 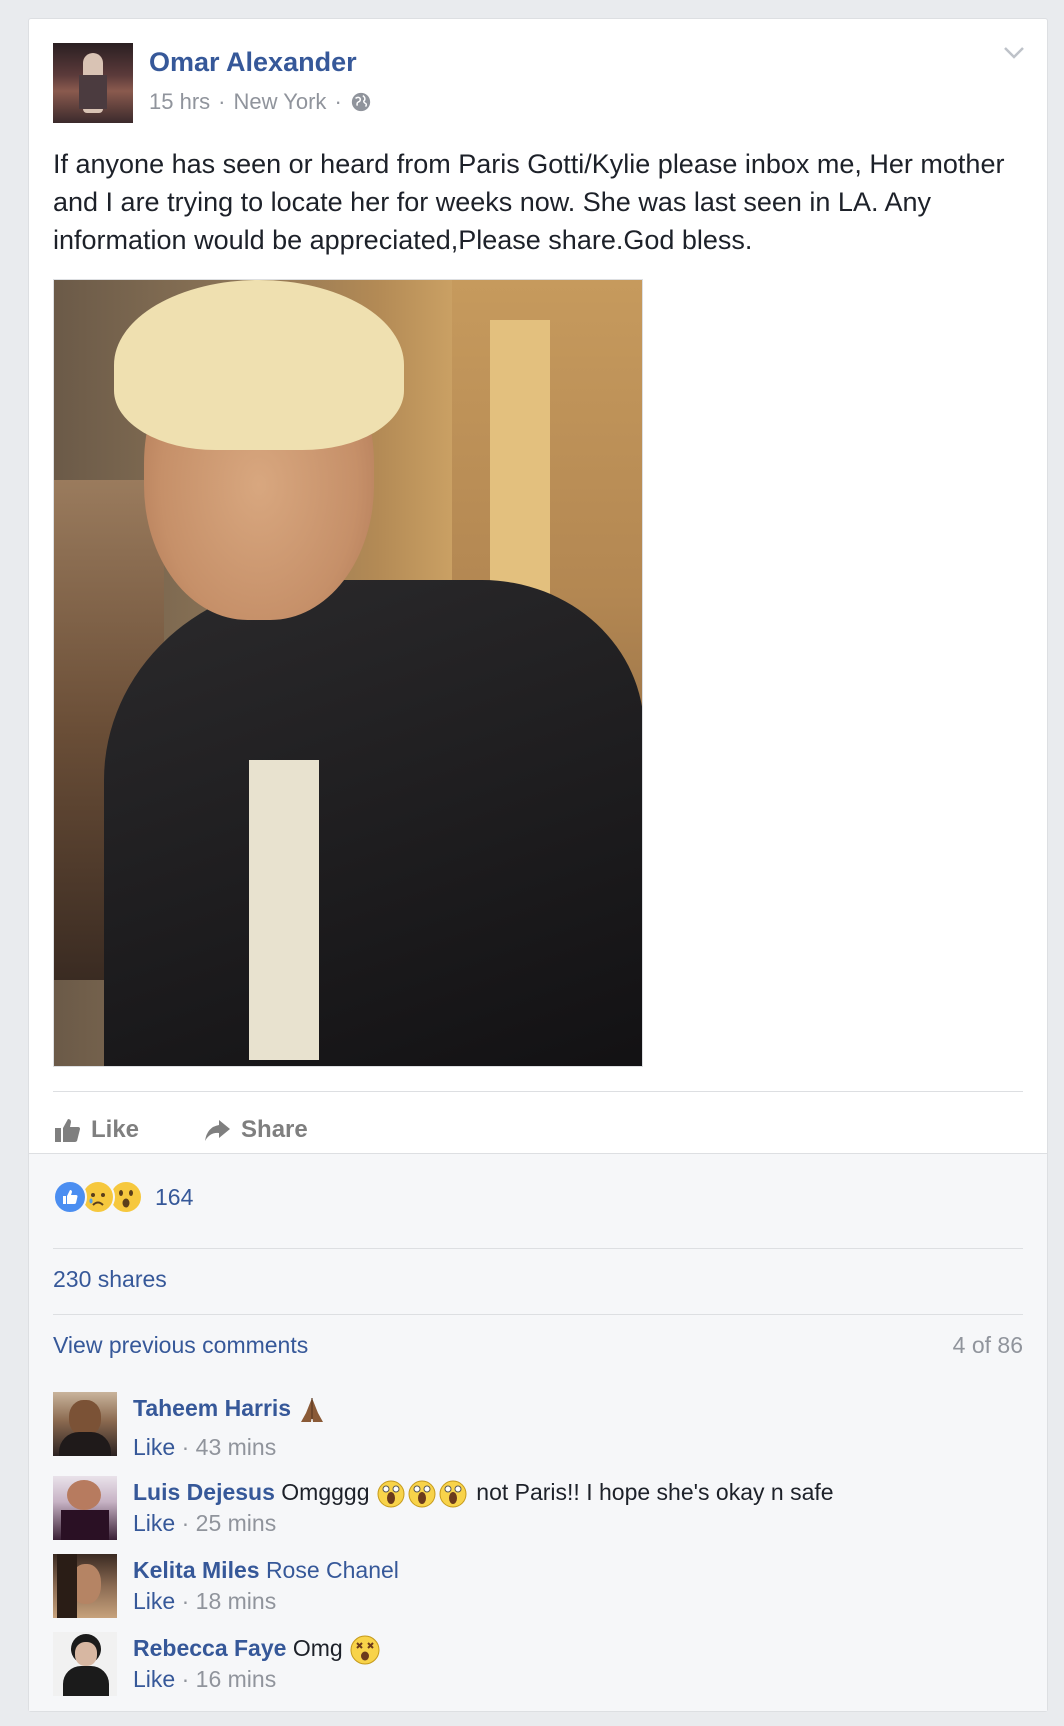 I want to click on comment-time: 18 mins, so click(x=236, y=1601).